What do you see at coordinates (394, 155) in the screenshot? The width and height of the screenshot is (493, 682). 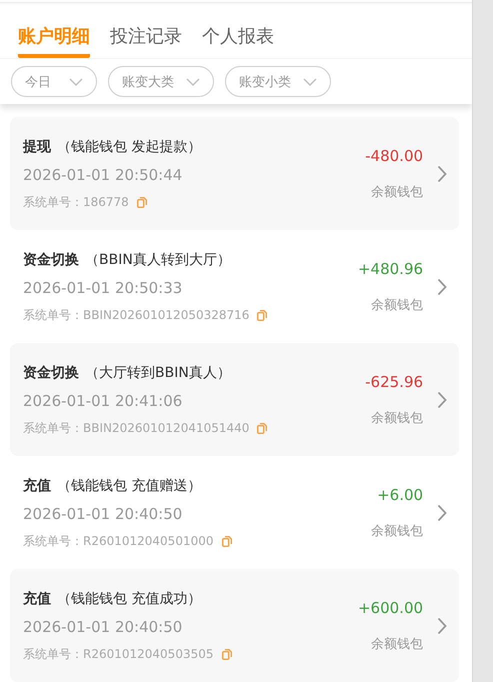 I see `amount: -480.00` at bounding box center [394, 155].